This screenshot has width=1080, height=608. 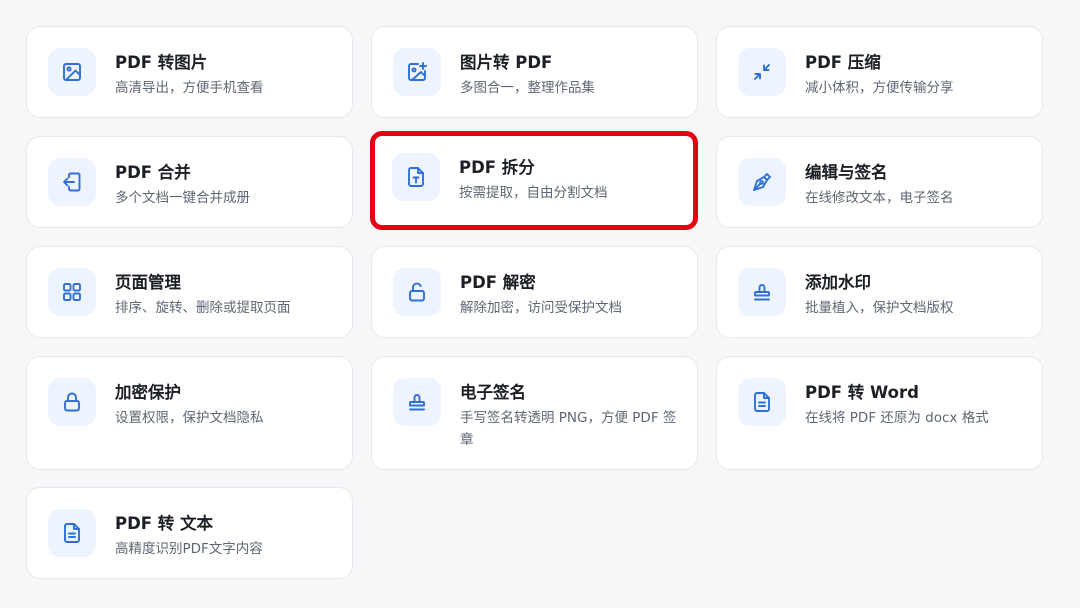 I want to click on tool-card-pdf-decrypt: PDF 解密 解除加密，访问受保护文档, so click(x=534, y=292).